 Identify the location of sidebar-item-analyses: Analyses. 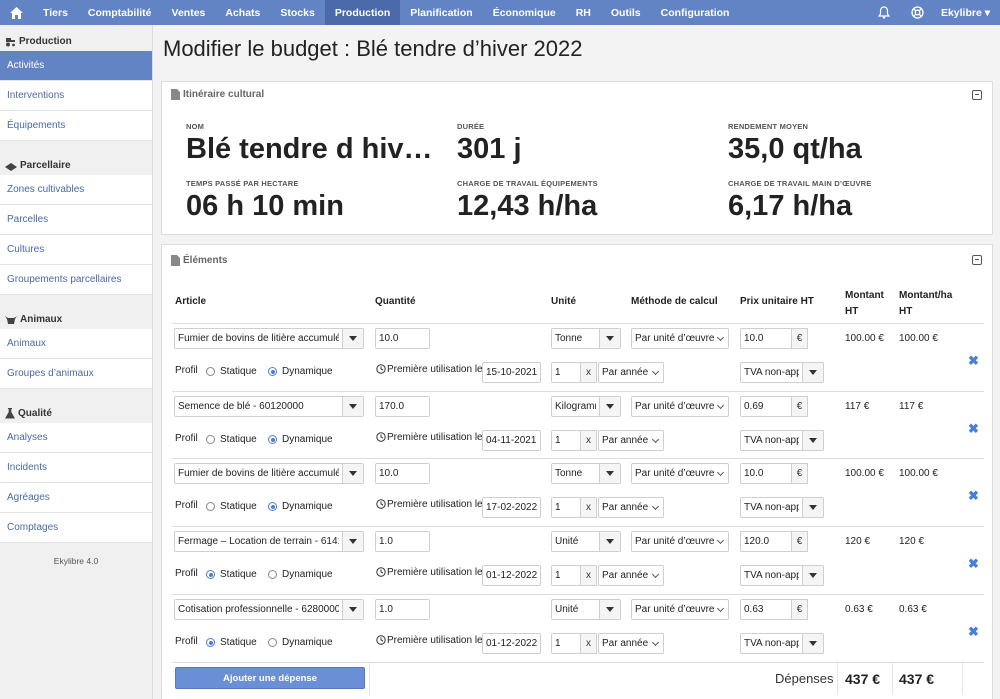
(76, 438).